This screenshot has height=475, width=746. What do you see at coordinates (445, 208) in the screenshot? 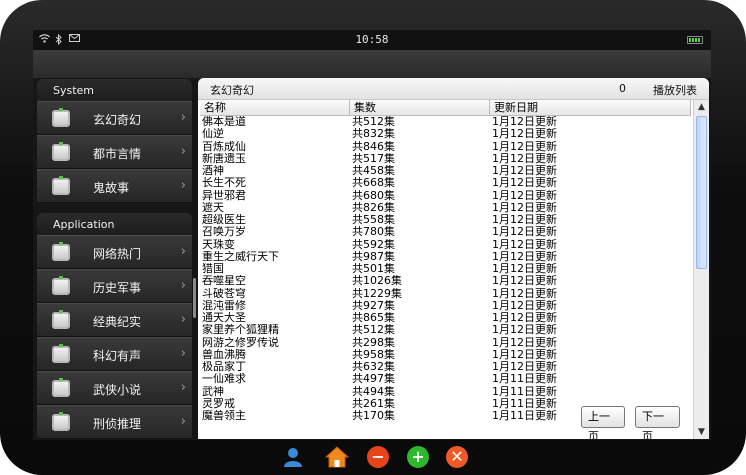
I see `table-row: 遮天 共826集 1月12日更新` at bounding box center [445, 208].